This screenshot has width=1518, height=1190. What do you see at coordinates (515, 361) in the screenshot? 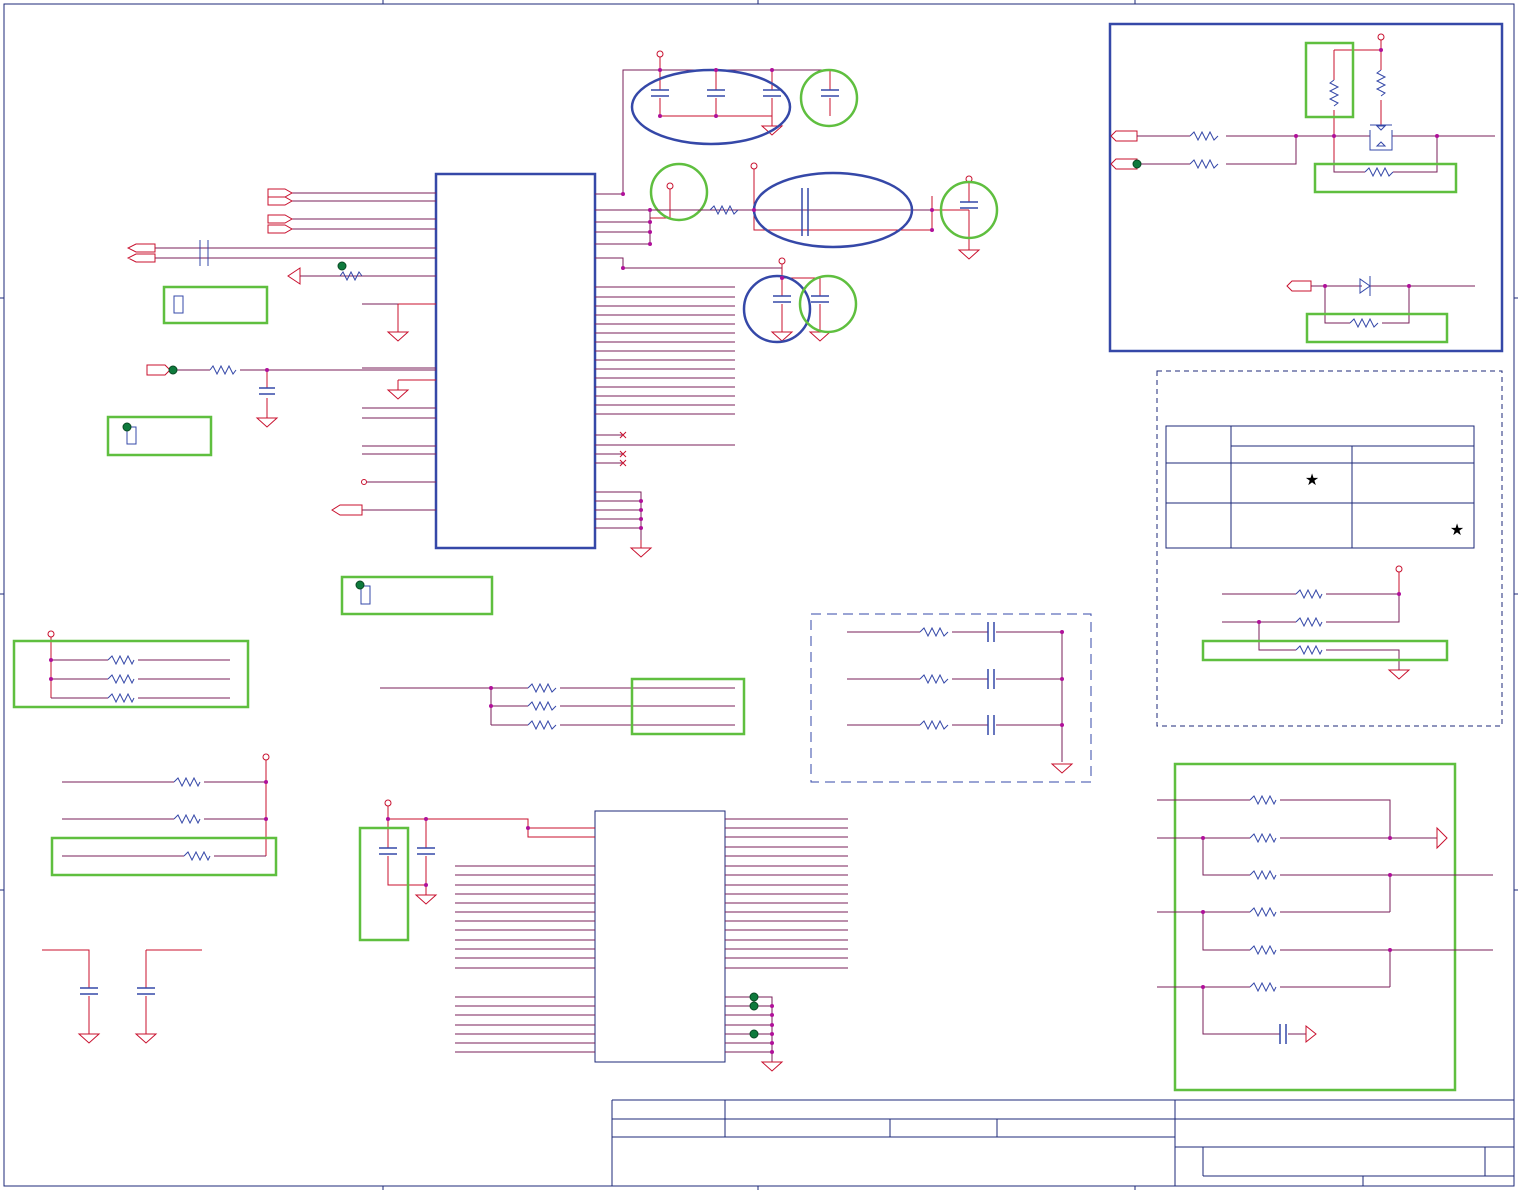
I see `main-ic-block` at bounding box center [515, 361].